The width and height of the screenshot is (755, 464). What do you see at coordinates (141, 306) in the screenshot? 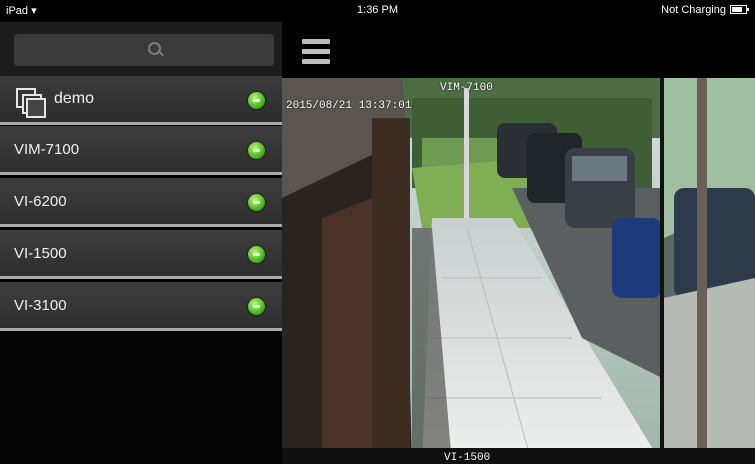
I see `sidebar-item-vi-3100: VI-3100` at bounding box center [141, 306].